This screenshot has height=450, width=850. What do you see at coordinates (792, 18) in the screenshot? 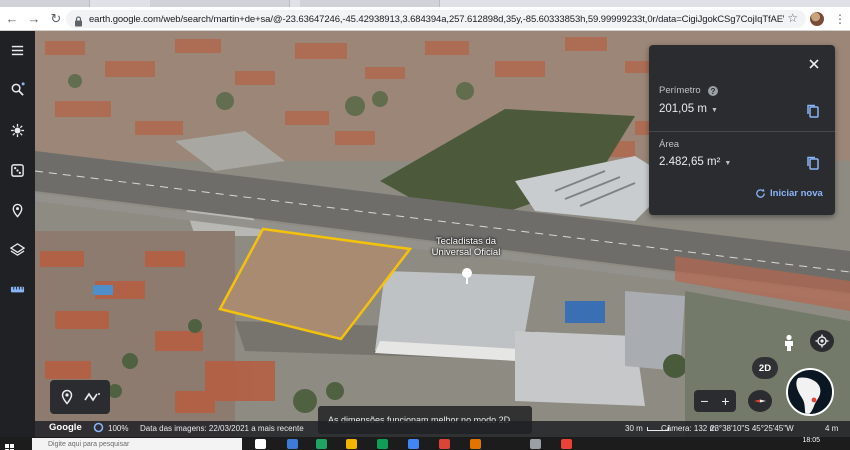
I see `bookmark-star-icon: ☆` at bounding box center [792, 18].